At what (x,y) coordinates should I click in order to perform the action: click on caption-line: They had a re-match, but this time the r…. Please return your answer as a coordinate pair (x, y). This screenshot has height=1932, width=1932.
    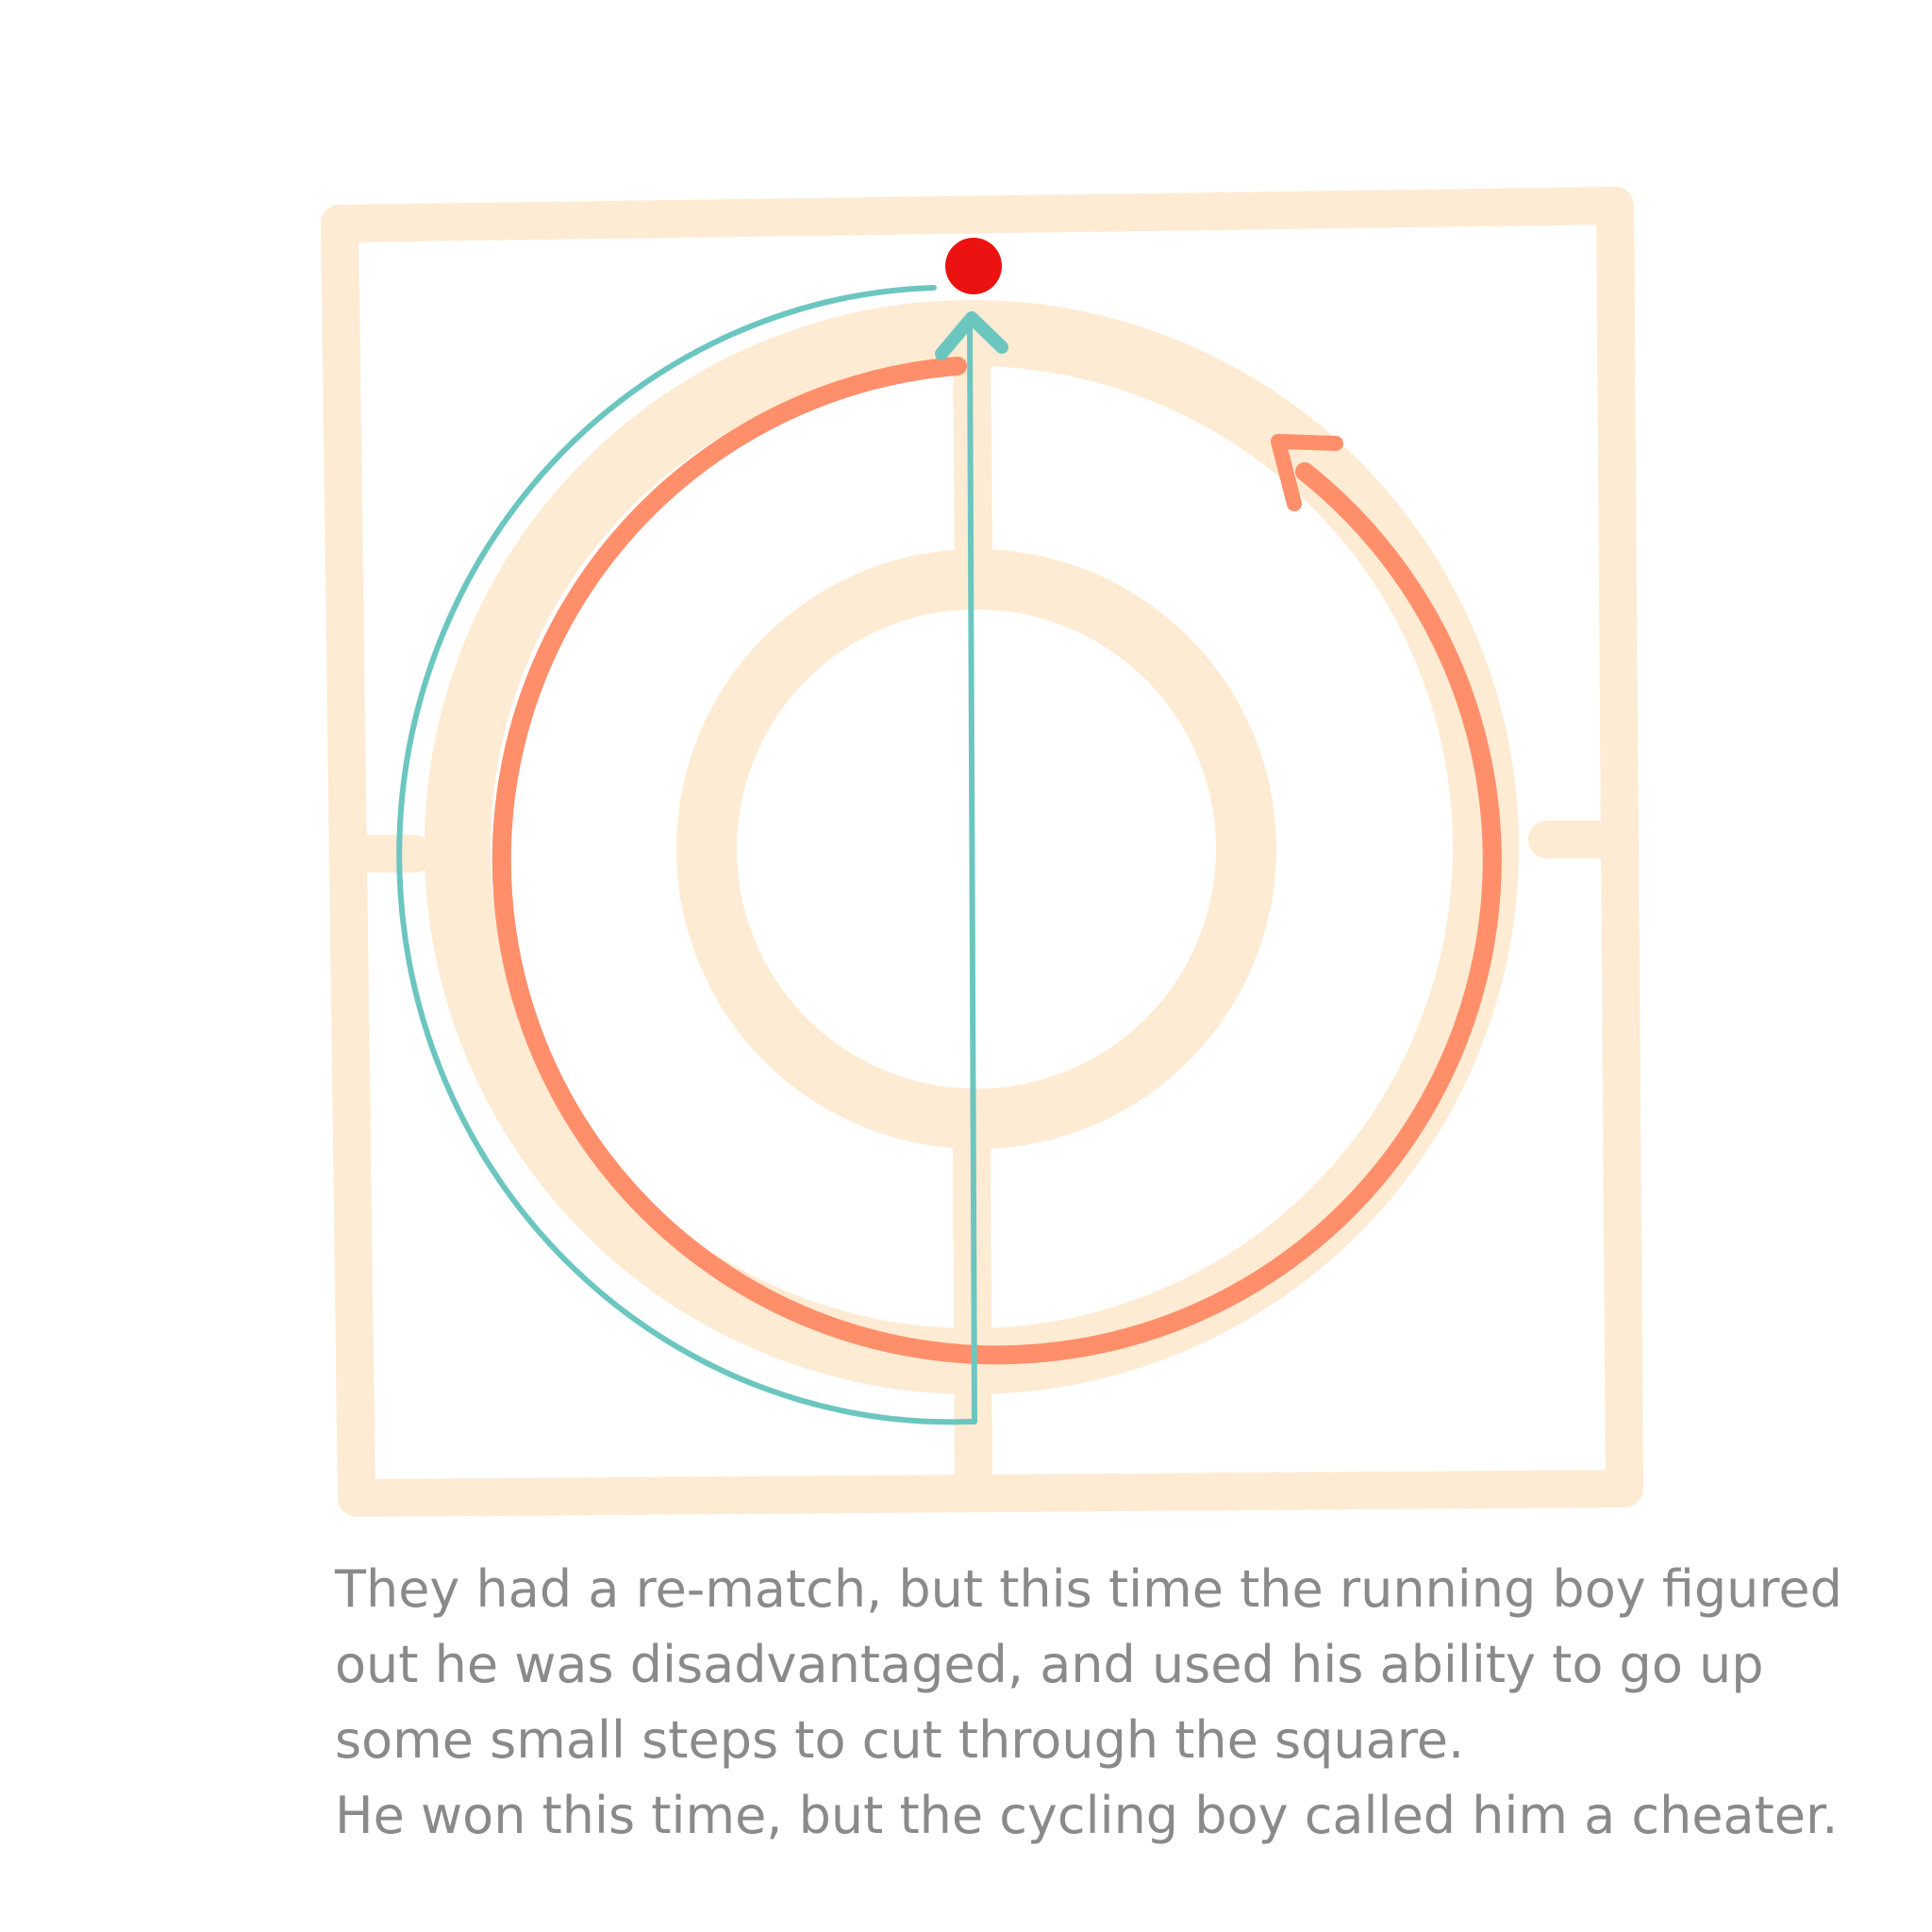
    Looking at the image, I should click on (1089, 1589).